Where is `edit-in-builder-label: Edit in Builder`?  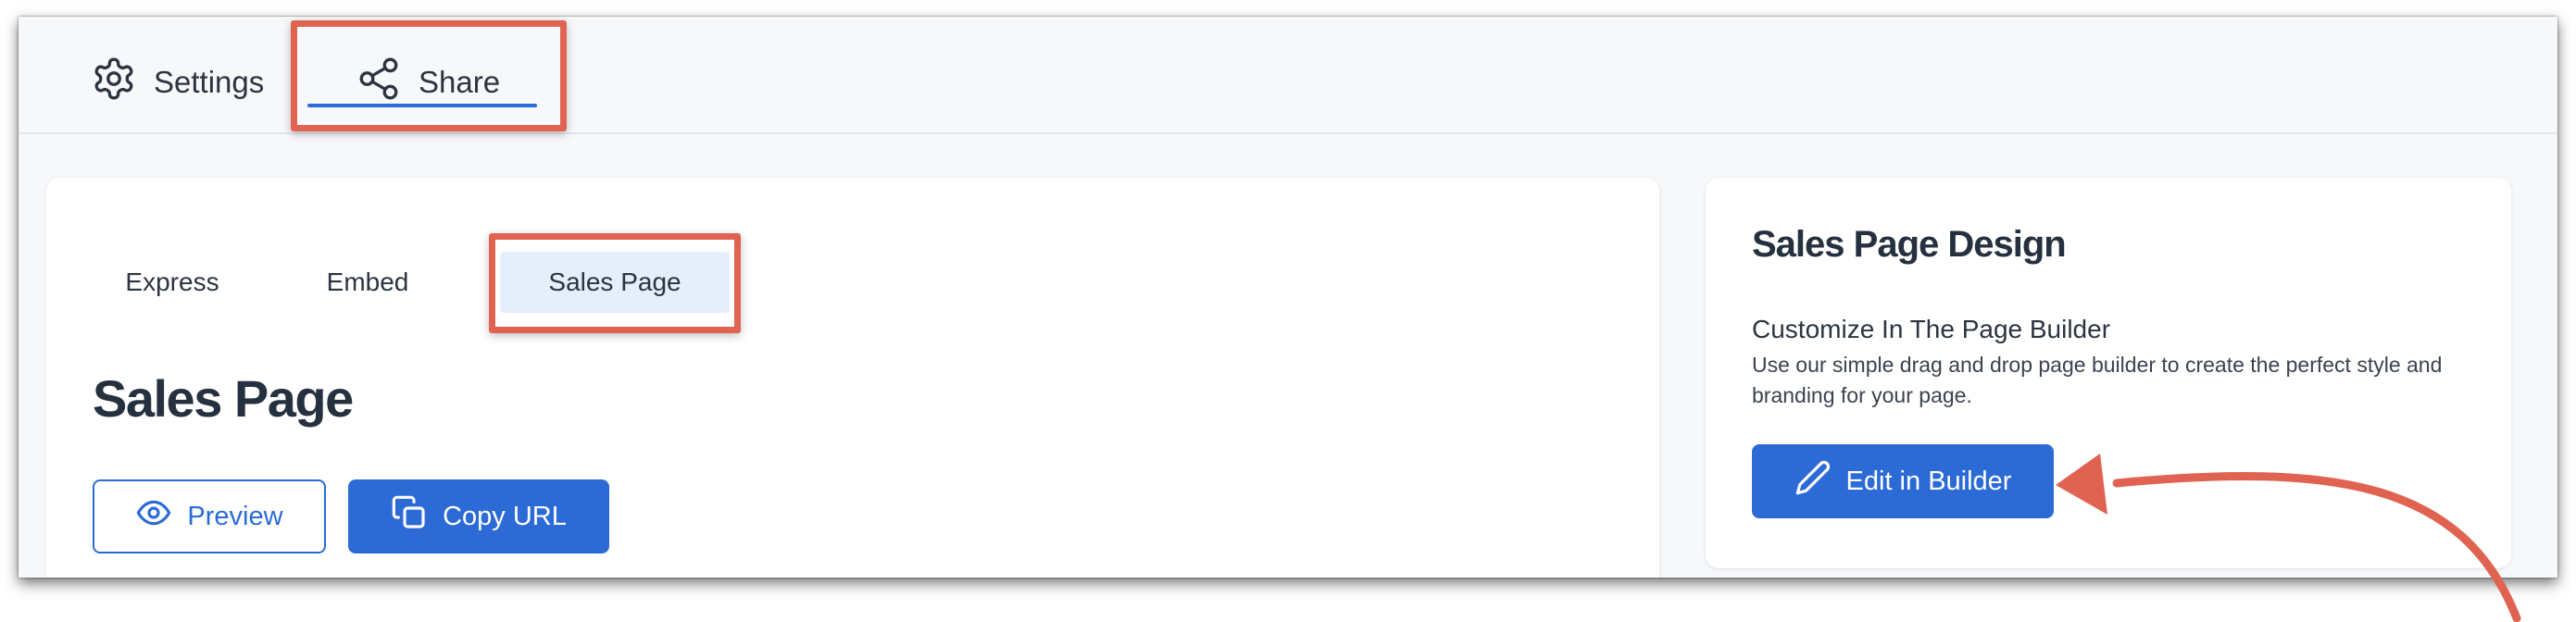 edit-in-builder-label: Edit in Builder is located at coordinates (1929, 481).